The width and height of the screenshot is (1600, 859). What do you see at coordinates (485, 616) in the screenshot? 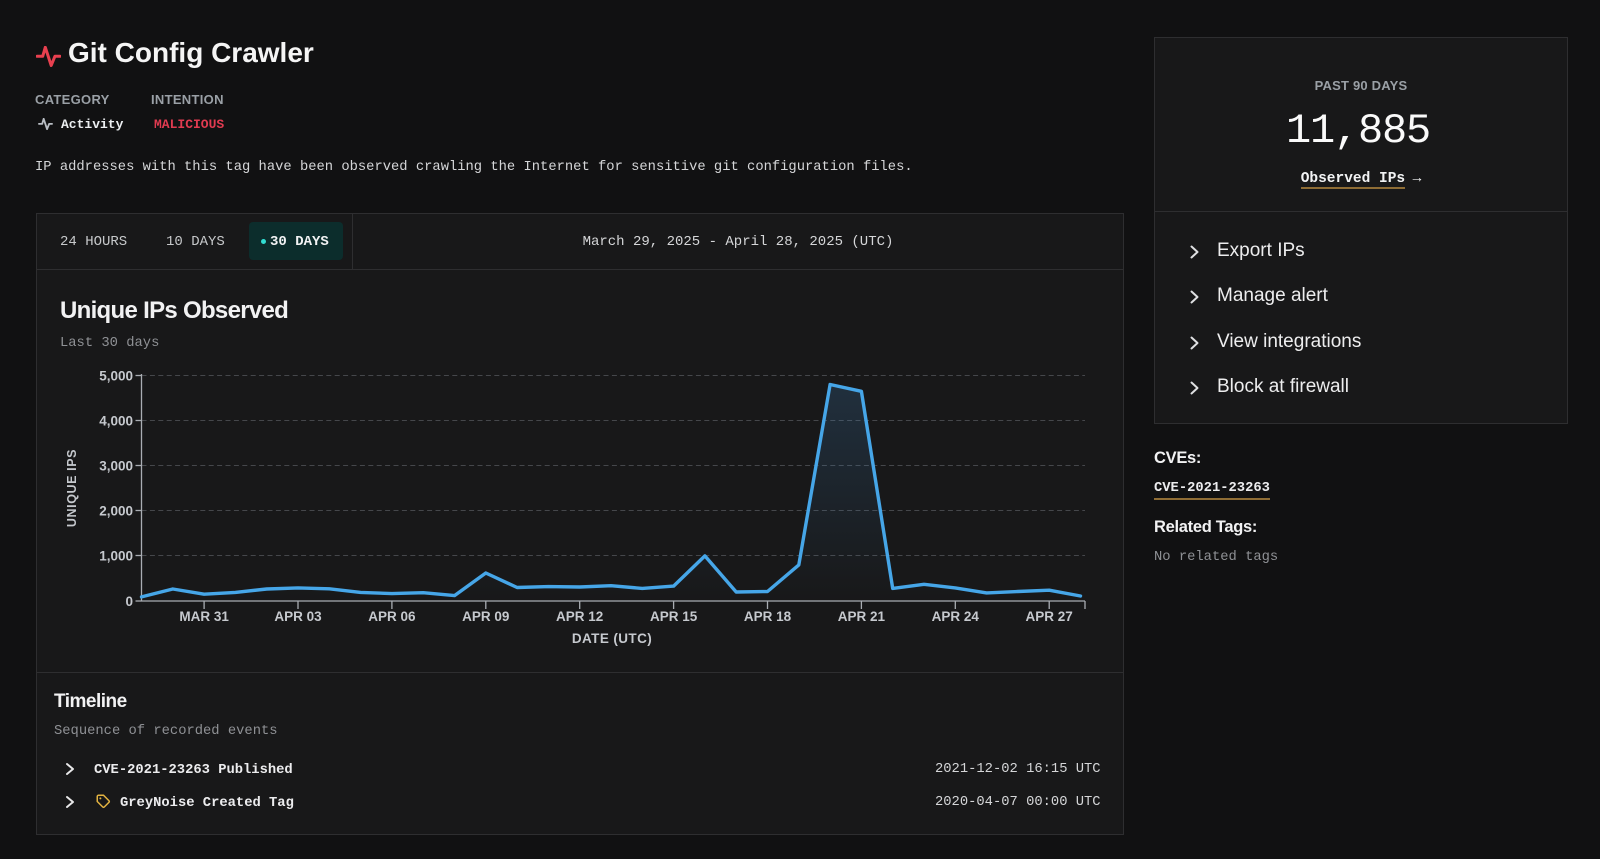
I see `svg-text: APR 09` at bounding box center [485, 616].